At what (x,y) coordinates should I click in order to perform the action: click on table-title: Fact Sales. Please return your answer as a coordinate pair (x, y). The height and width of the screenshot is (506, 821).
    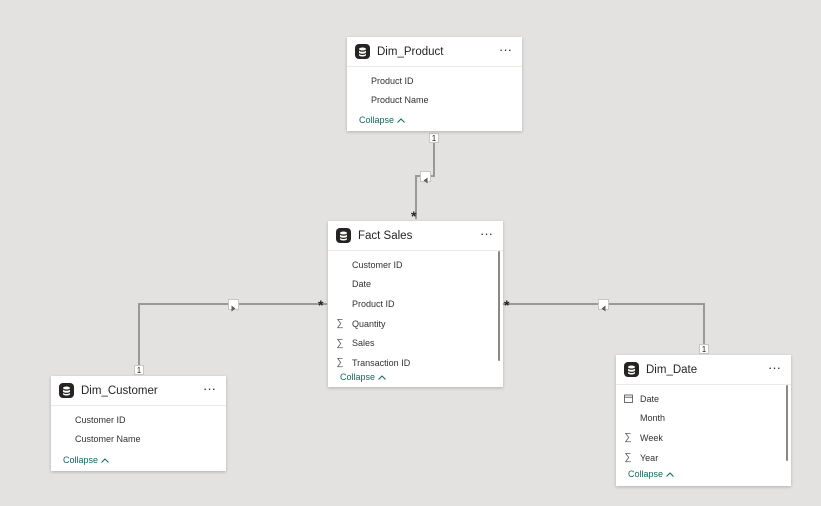
    Looking at the image, I should click on (385, 235).